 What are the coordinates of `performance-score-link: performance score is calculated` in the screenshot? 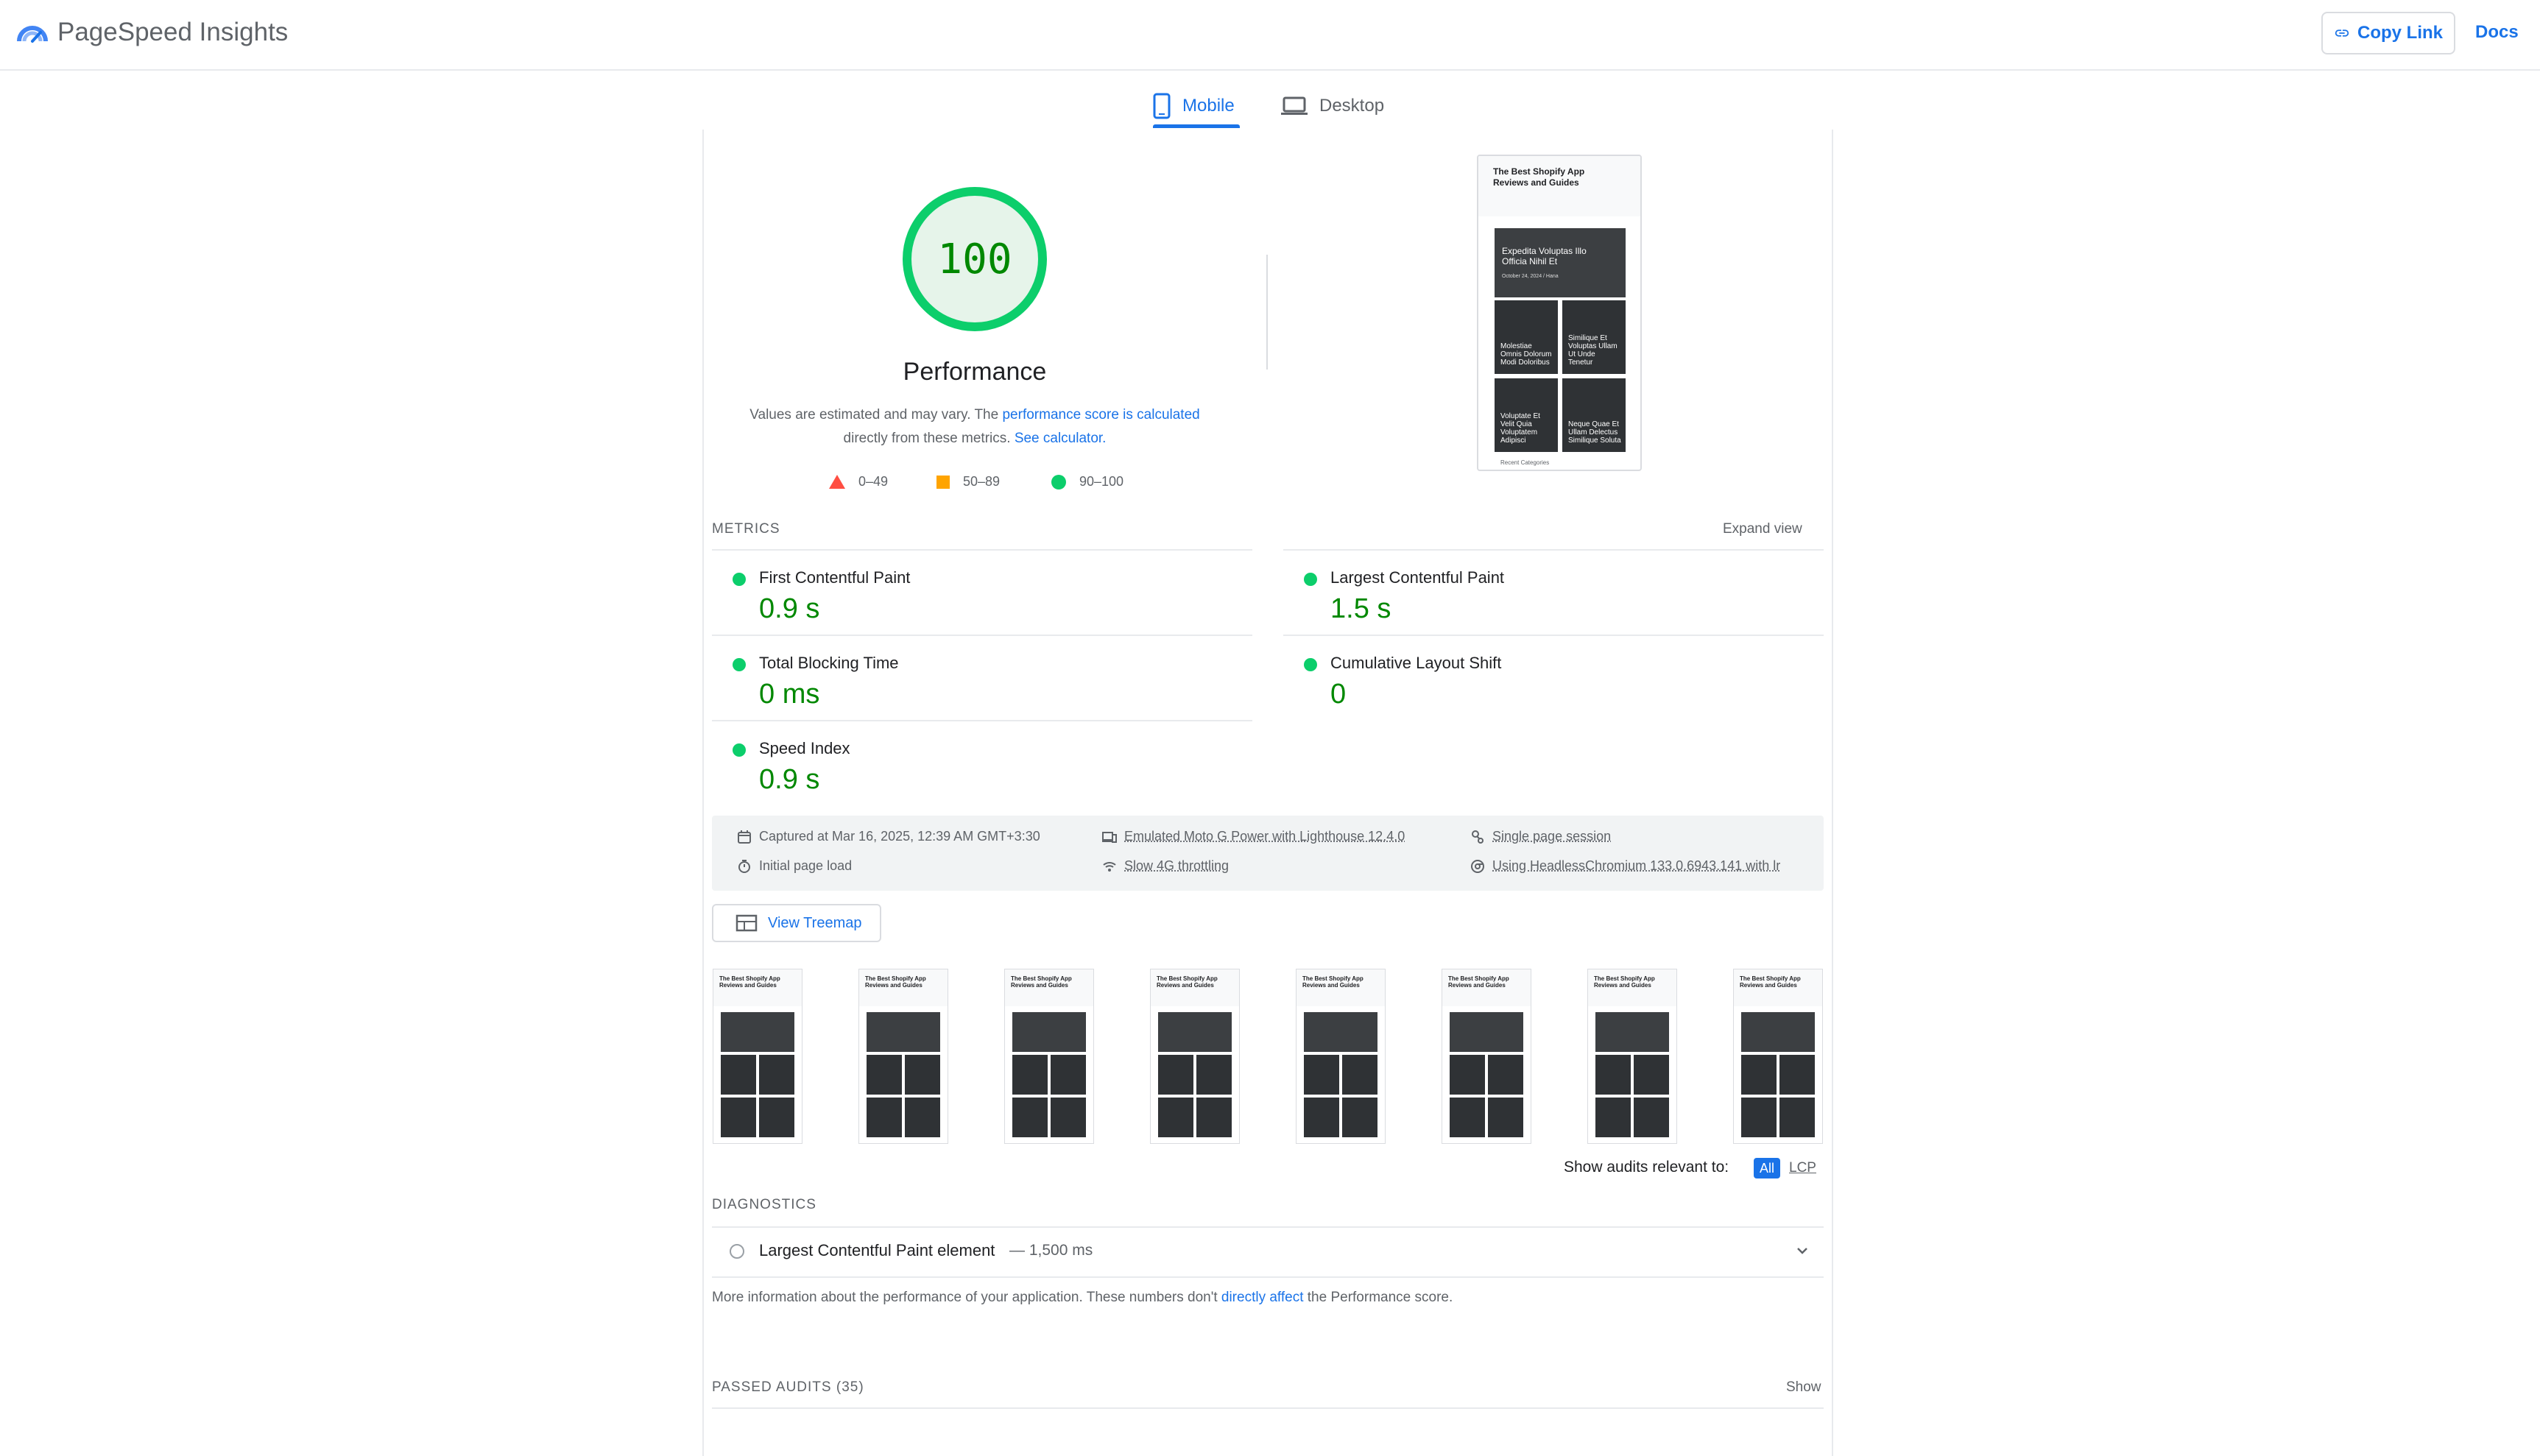 It's located at (1100, 415).